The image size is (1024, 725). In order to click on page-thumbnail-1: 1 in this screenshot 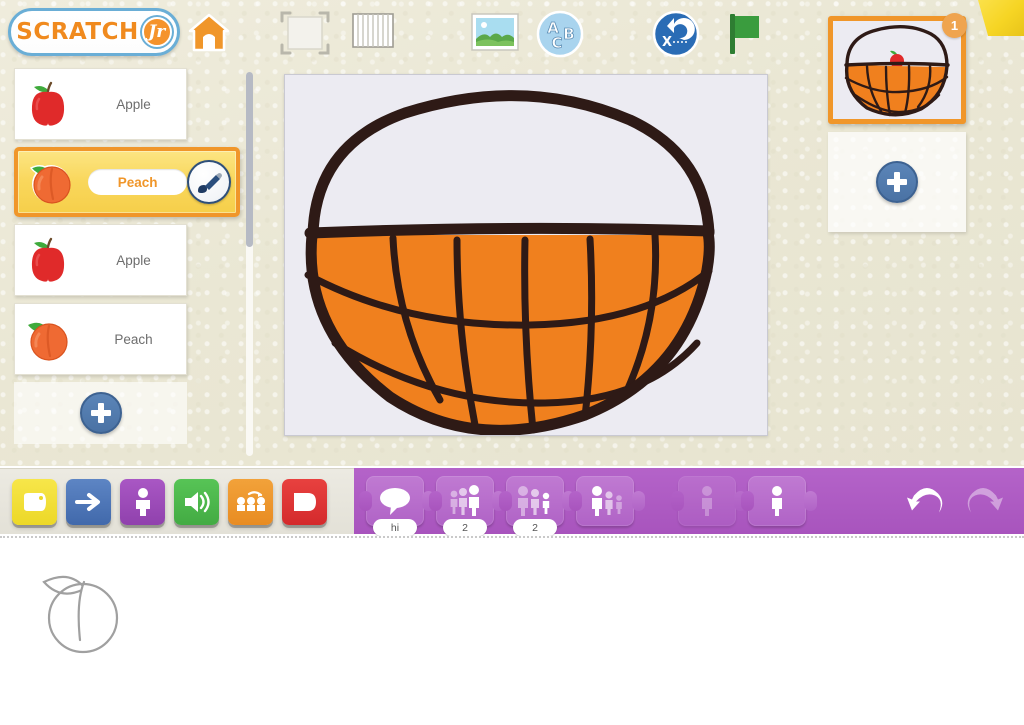, I will do `click(897, 68)`.